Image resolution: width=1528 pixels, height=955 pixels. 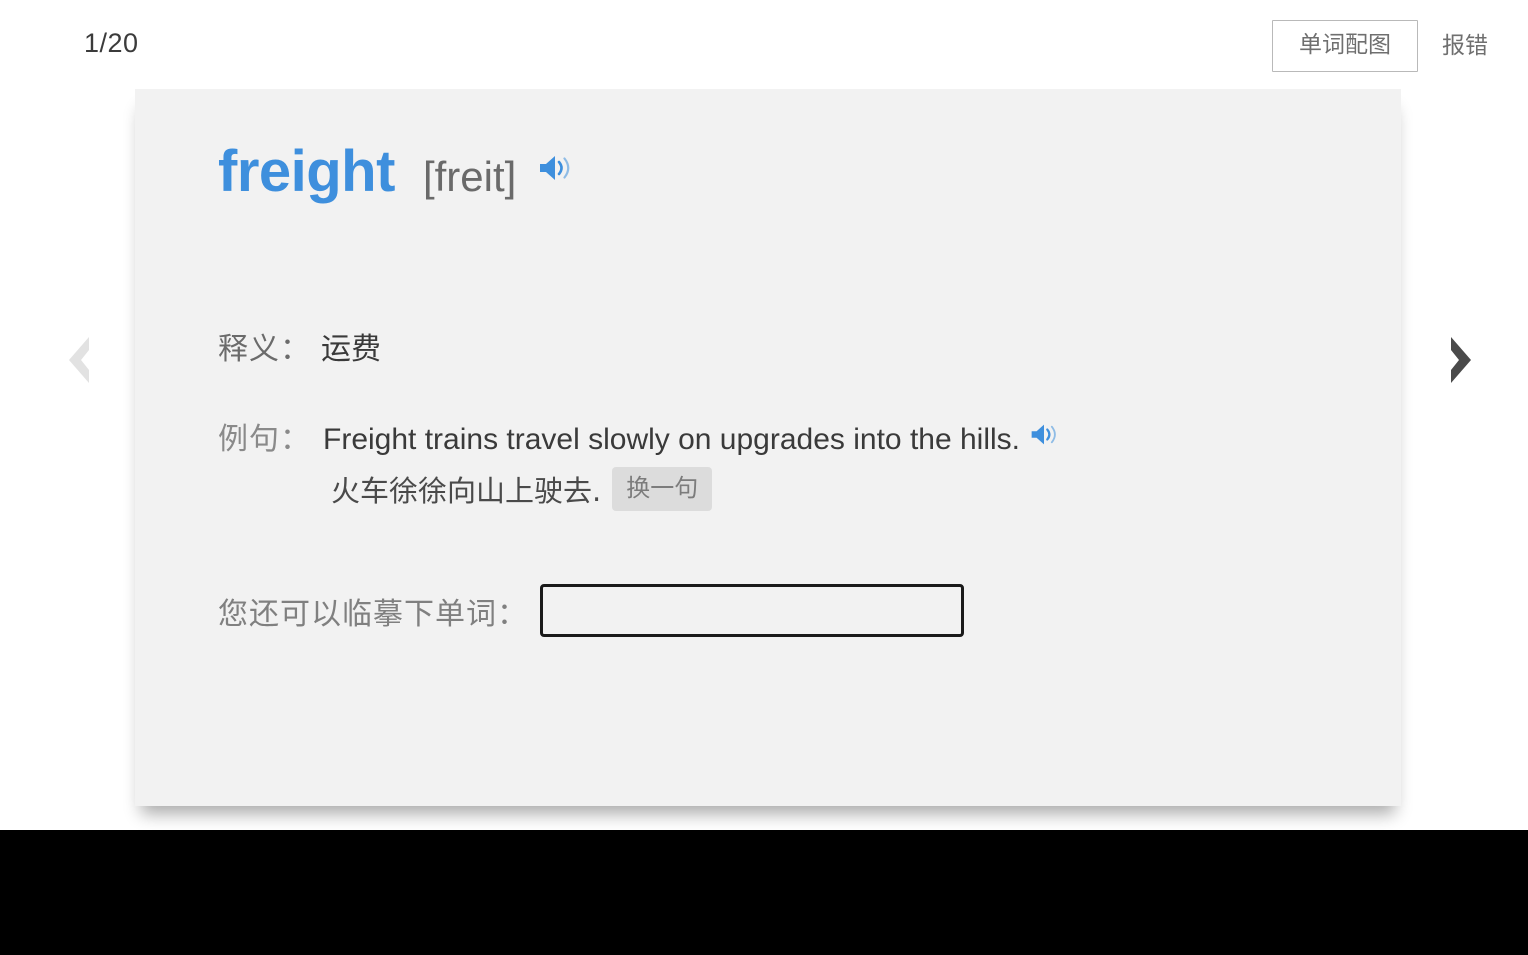 I want to click on next-word-arrow, so click(x=1460, y=362).